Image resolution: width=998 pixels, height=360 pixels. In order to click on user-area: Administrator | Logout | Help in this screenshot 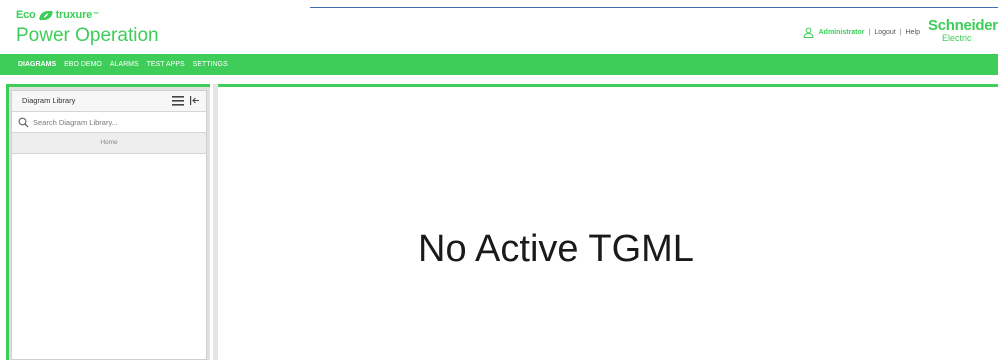, I will do `click(861, 32)`.